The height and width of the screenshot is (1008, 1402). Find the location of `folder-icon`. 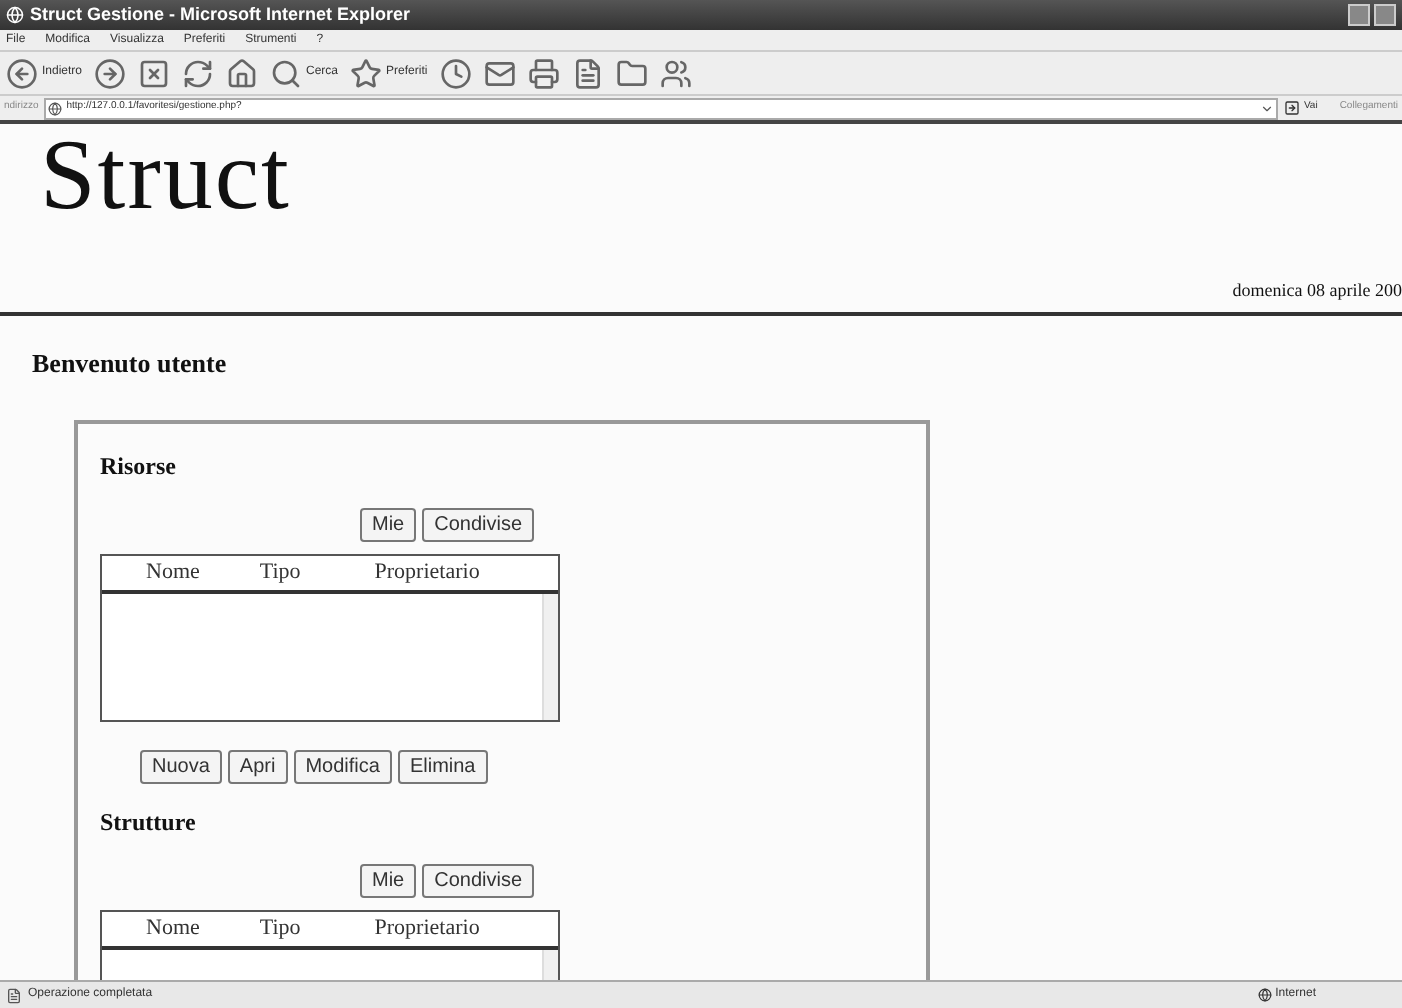

folder-icon is located at coordinates (631, 73).